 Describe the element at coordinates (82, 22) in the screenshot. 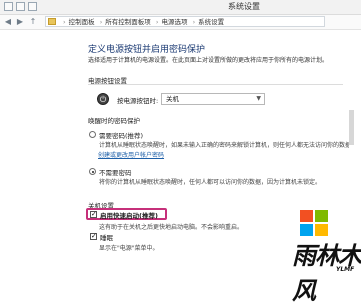

I see `breadcrumb-control-panel: 控制面板` at that location.